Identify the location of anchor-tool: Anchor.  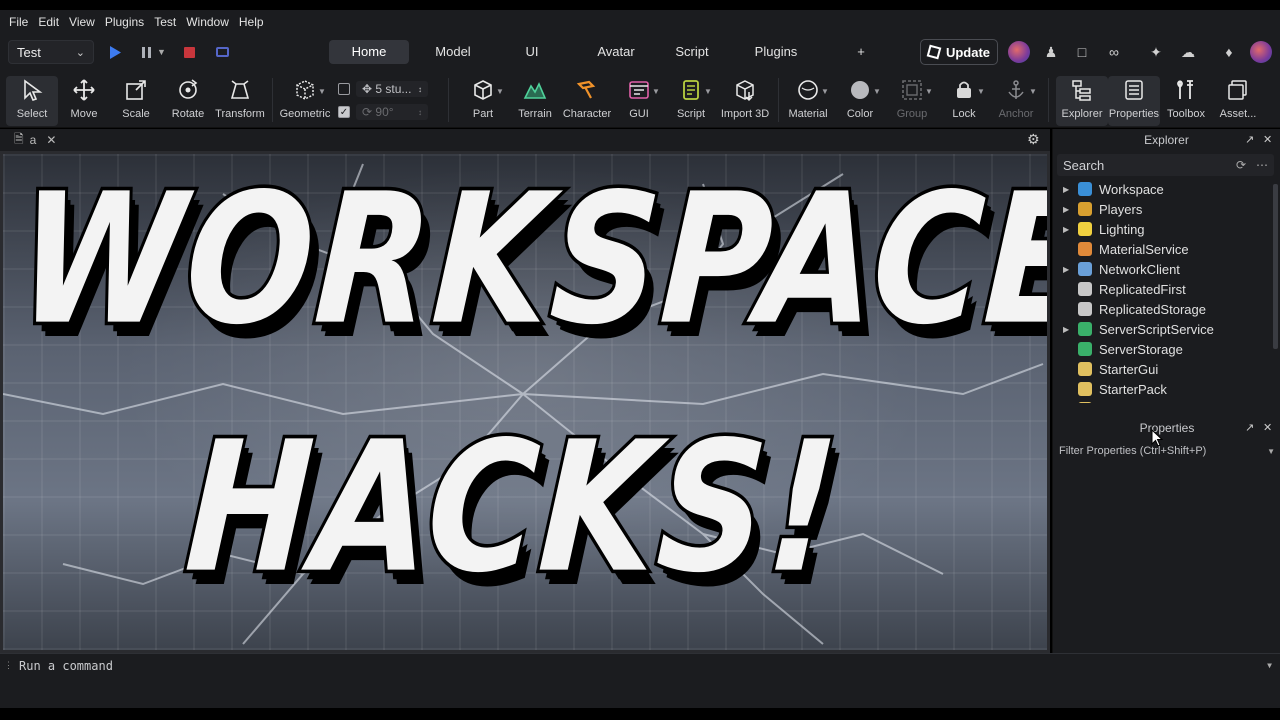
(1016, 101).